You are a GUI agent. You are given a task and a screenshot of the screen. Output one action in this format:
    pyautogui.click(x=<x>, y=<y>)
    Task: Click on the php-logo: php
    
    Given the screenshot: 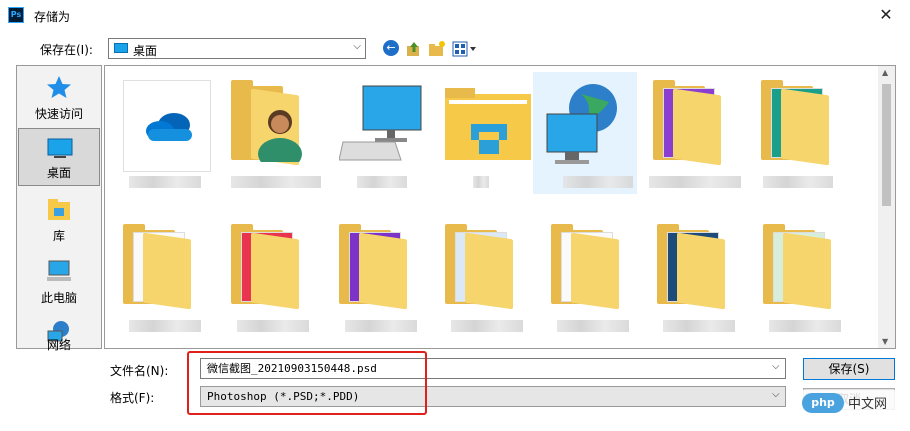 What is the action you would take?
    pyautogui.click(x=823, y=403)
    